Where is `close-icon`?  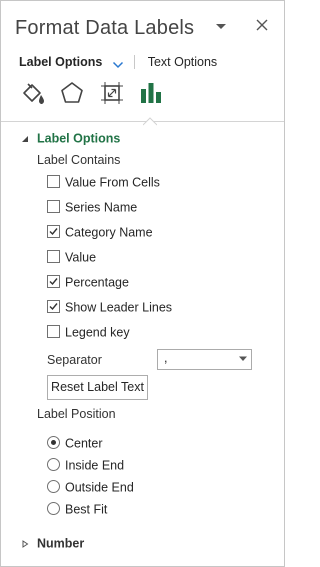
close-icon is located at coordinates (262, 25).